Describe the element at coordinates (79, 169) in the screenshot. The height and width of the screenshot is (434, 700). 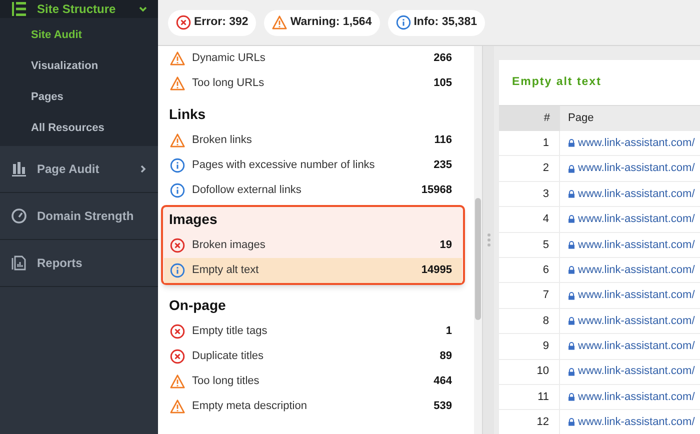
I see `sidebar-item: Page Audit` at that location.